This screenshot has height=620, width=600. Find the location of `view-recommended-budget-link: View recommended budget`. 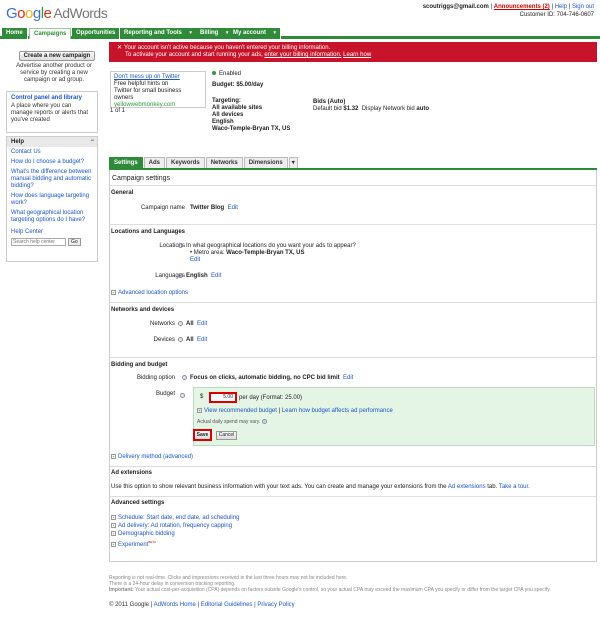

view-recommended-budget-link: View recommended budget is located at coordinates (240, 411).